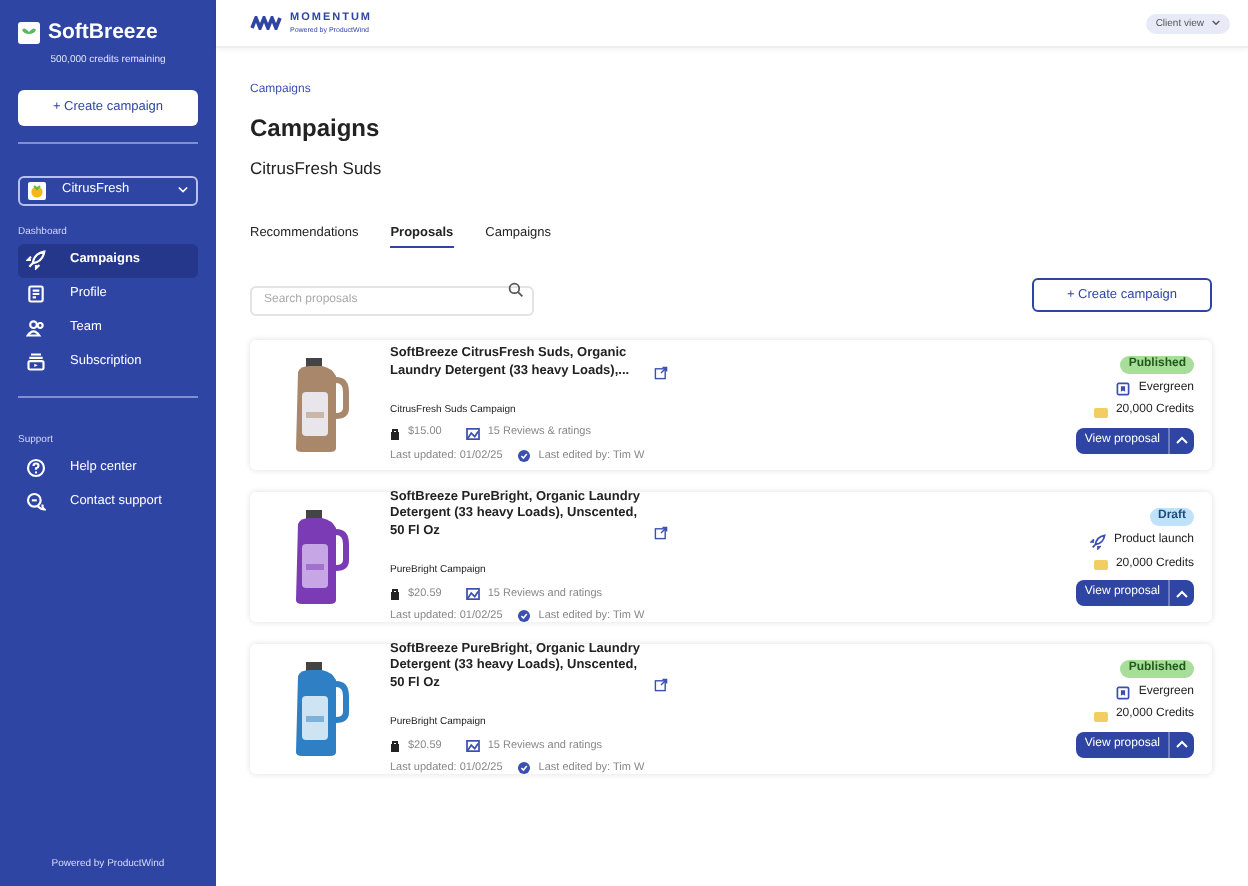 This screenshot has height=886, width=1248. I want to click on help-icon, so click(36, 468).